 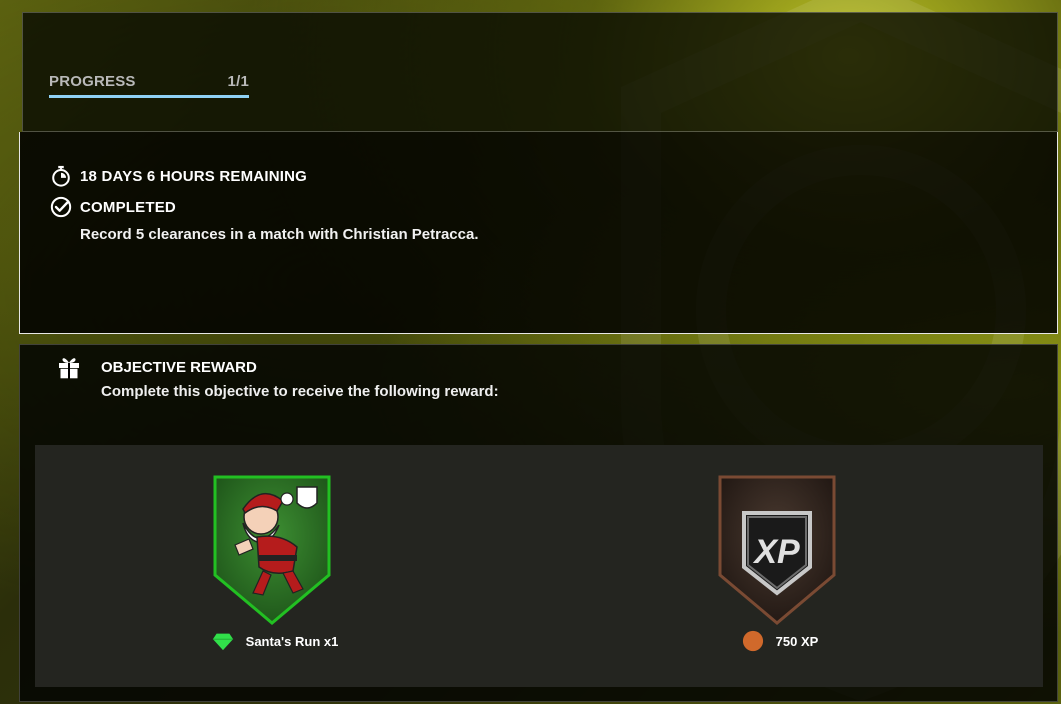 I want to click on reward-item-label: 750 XP, so click(x=780, y=641).